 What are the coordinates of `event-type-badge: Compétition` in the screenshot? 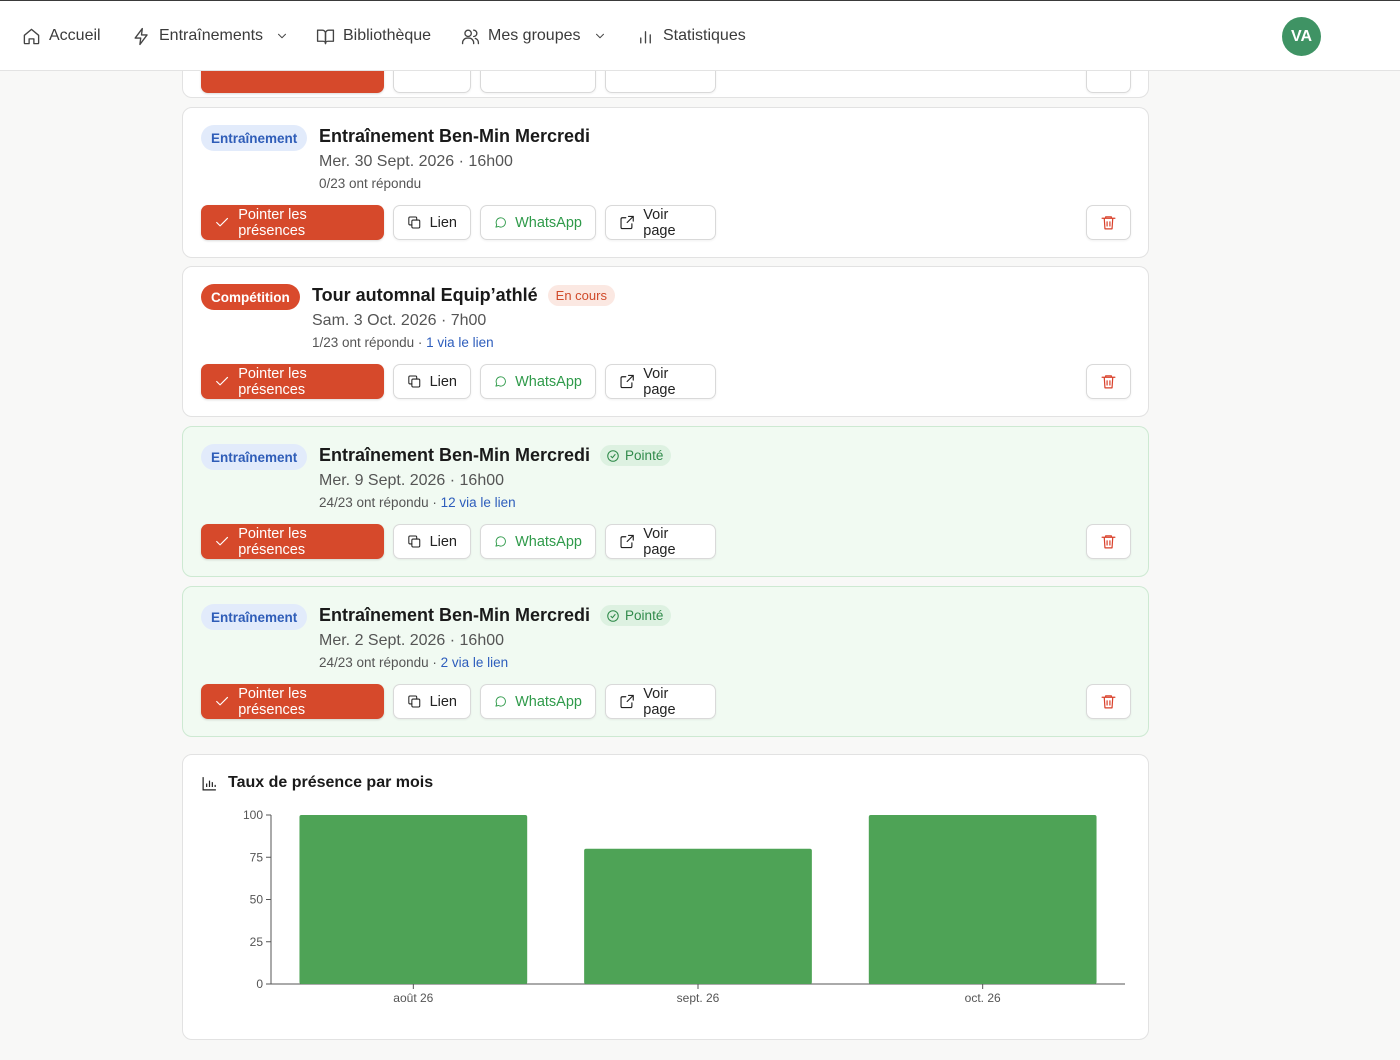 It's located at (250, 297).